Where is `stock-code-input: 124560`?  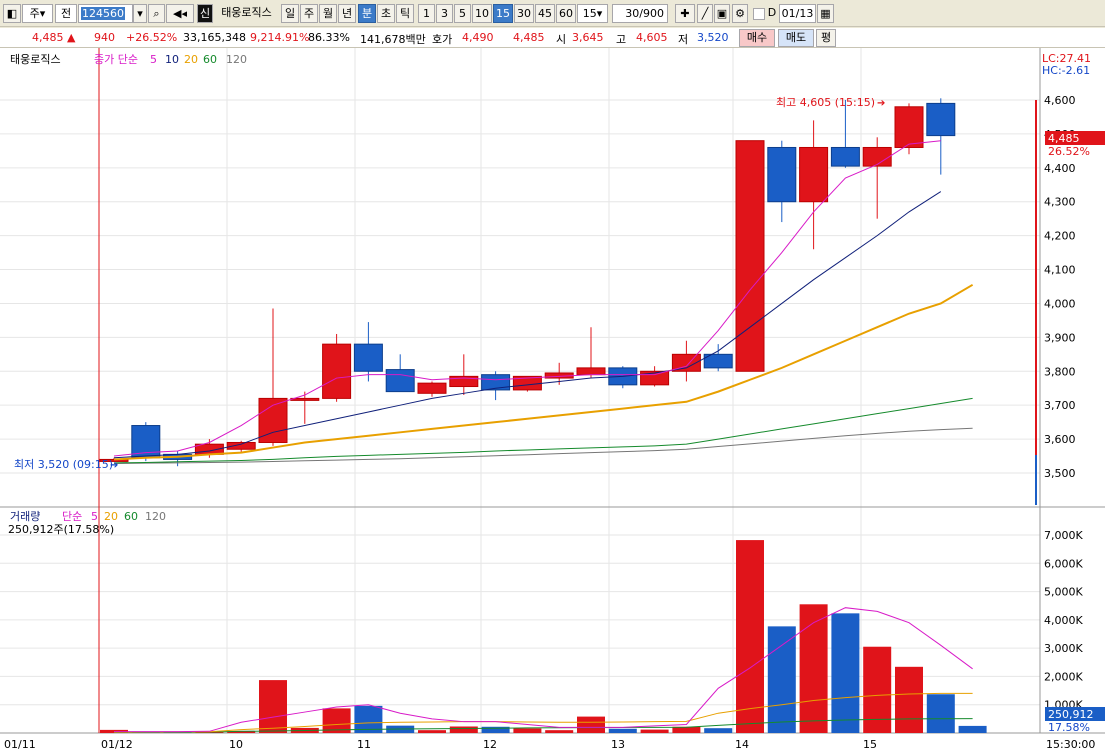
stock-code-input: 124560 is located at coordinates (105, 13).